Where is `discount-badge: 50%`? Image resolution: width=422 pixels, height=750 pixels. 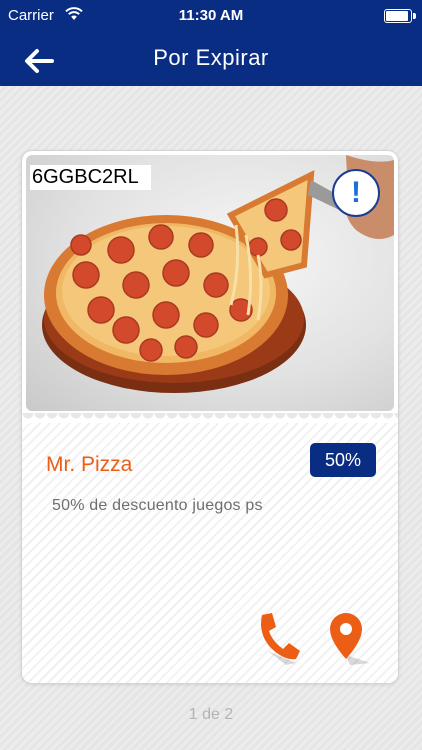 discount-badge: 50% is located at coordinates (343, 460).